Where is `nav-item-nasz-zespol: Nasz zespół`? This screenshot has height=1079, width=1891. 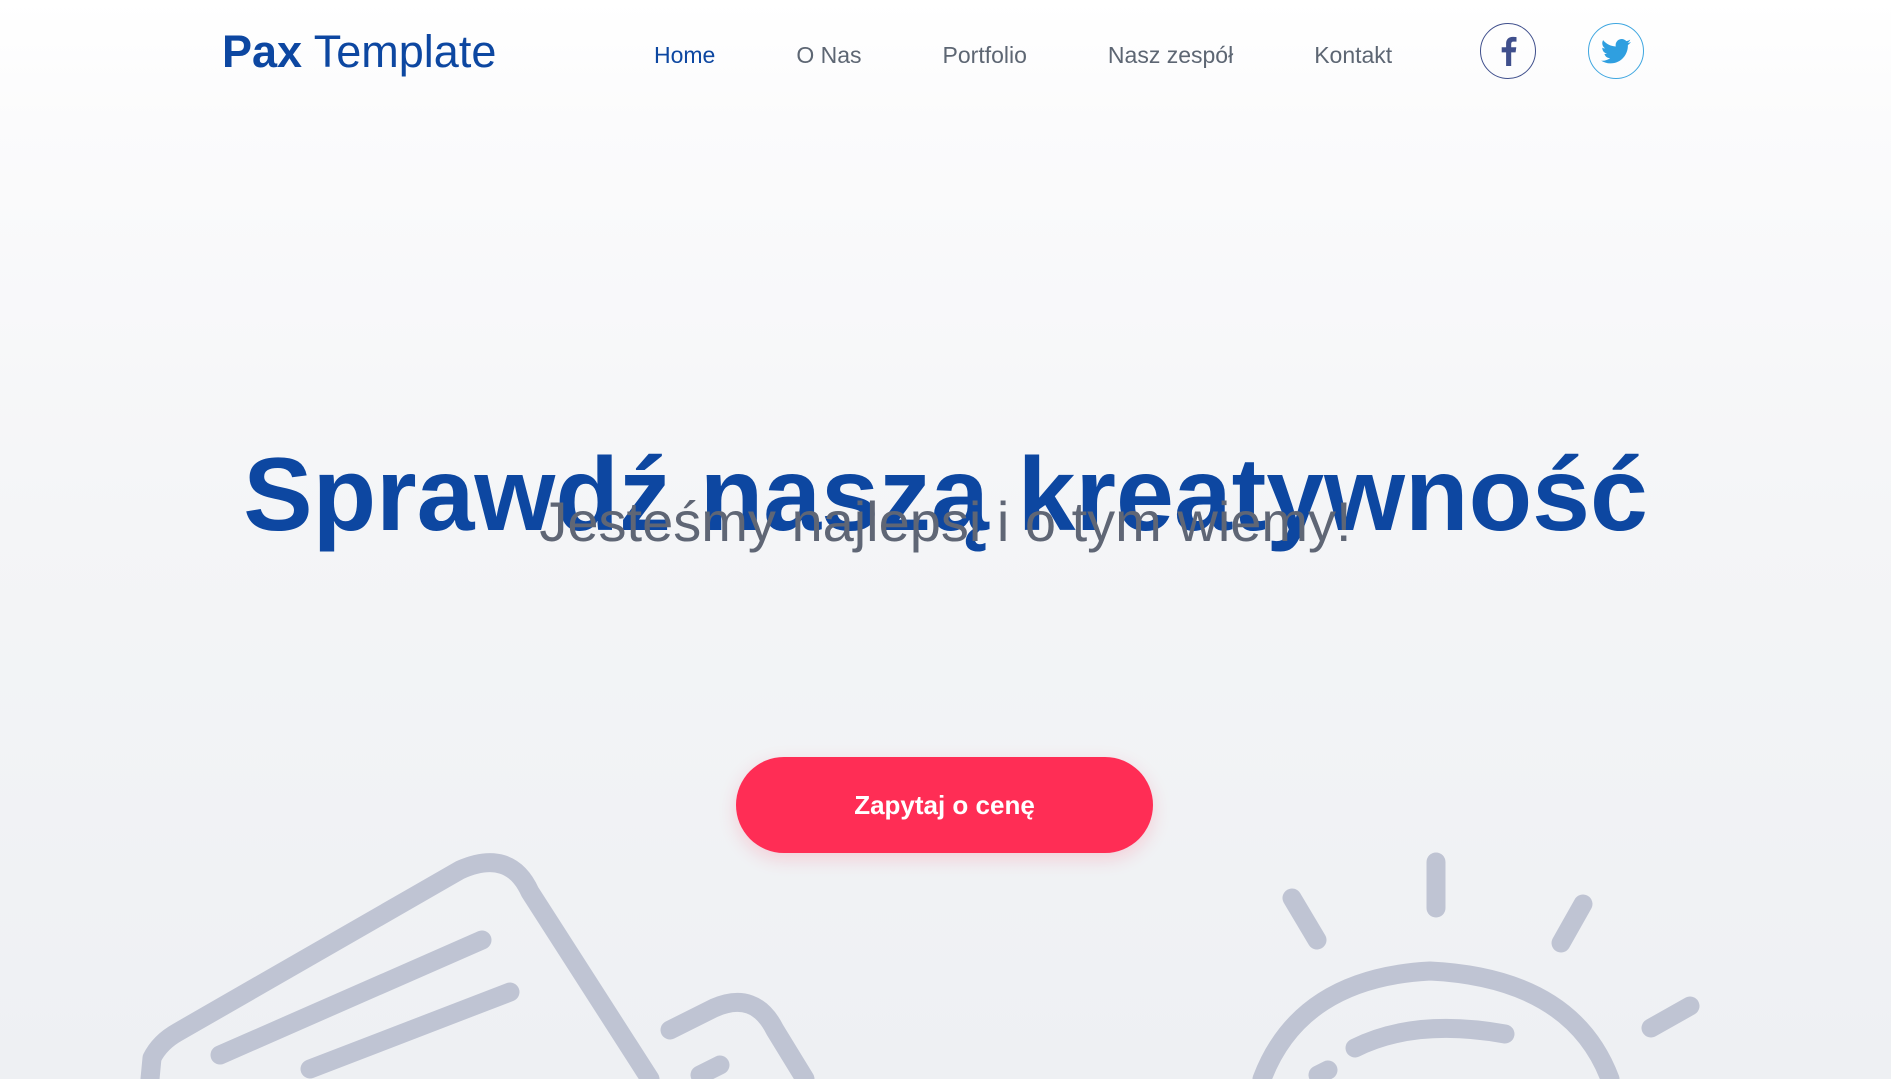
nav-item-nasz-zespol: Nasz zespół is located at coordinates (1170, 55).